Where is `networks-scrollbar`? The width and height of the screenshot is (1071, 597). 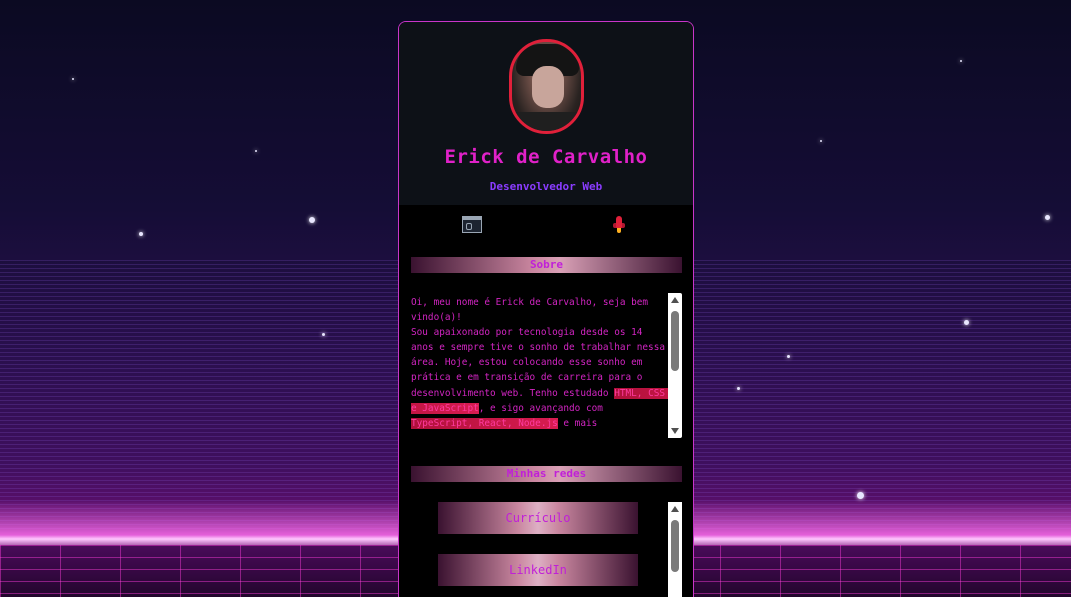 networks-scrollbar is located at coordinates (675, 549).